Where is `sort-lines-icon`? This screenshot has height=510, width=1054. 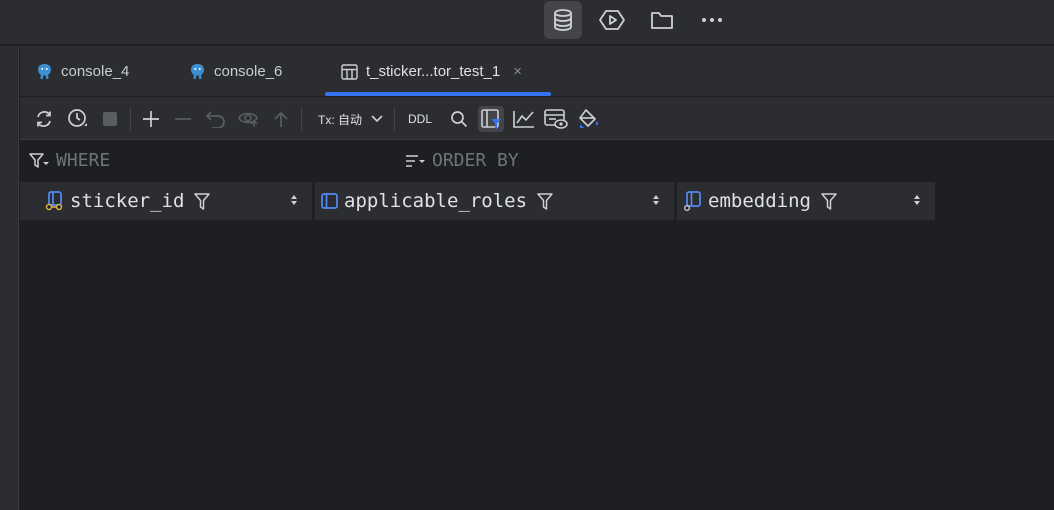
sort-lines-icon is located at coordinates (415, 161).